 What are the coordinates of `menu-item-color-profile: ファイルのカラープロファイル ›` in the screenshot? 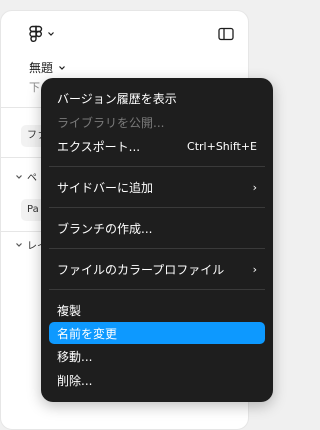 It's located at (157, 269).